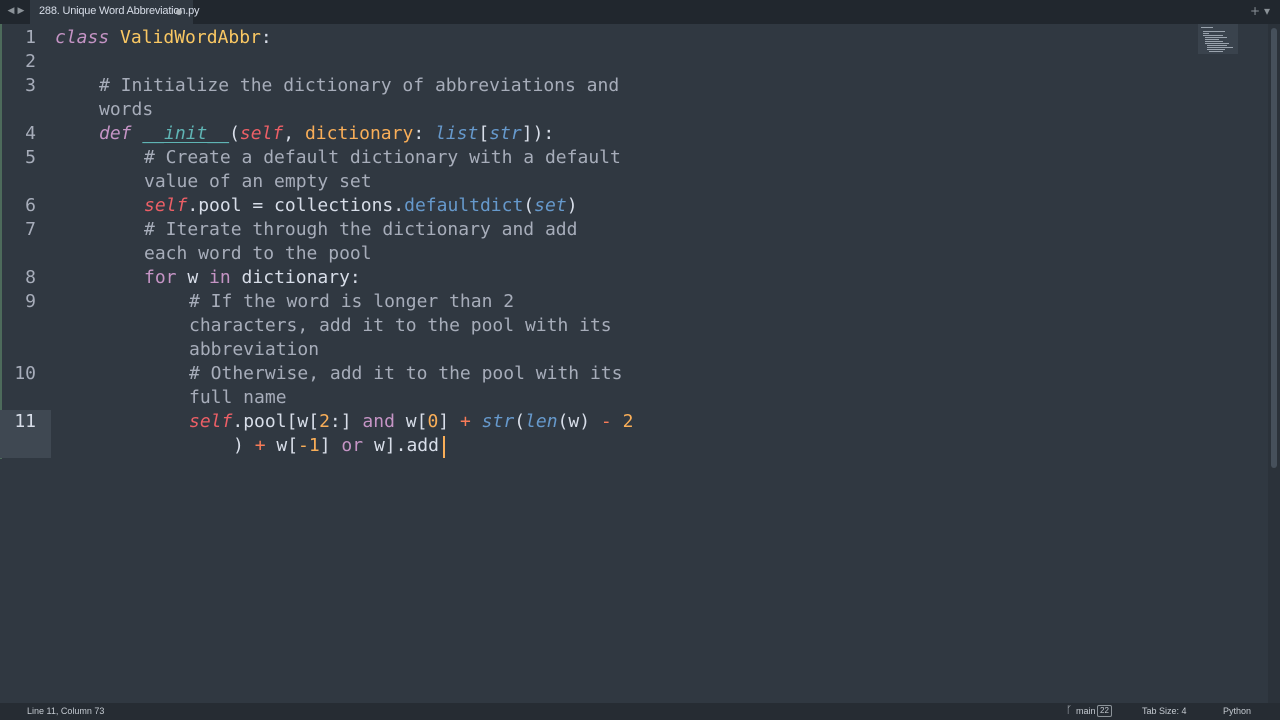  I want to click on code-line-6: self.pool = collections.defaultdict(set), so click(361, 205).